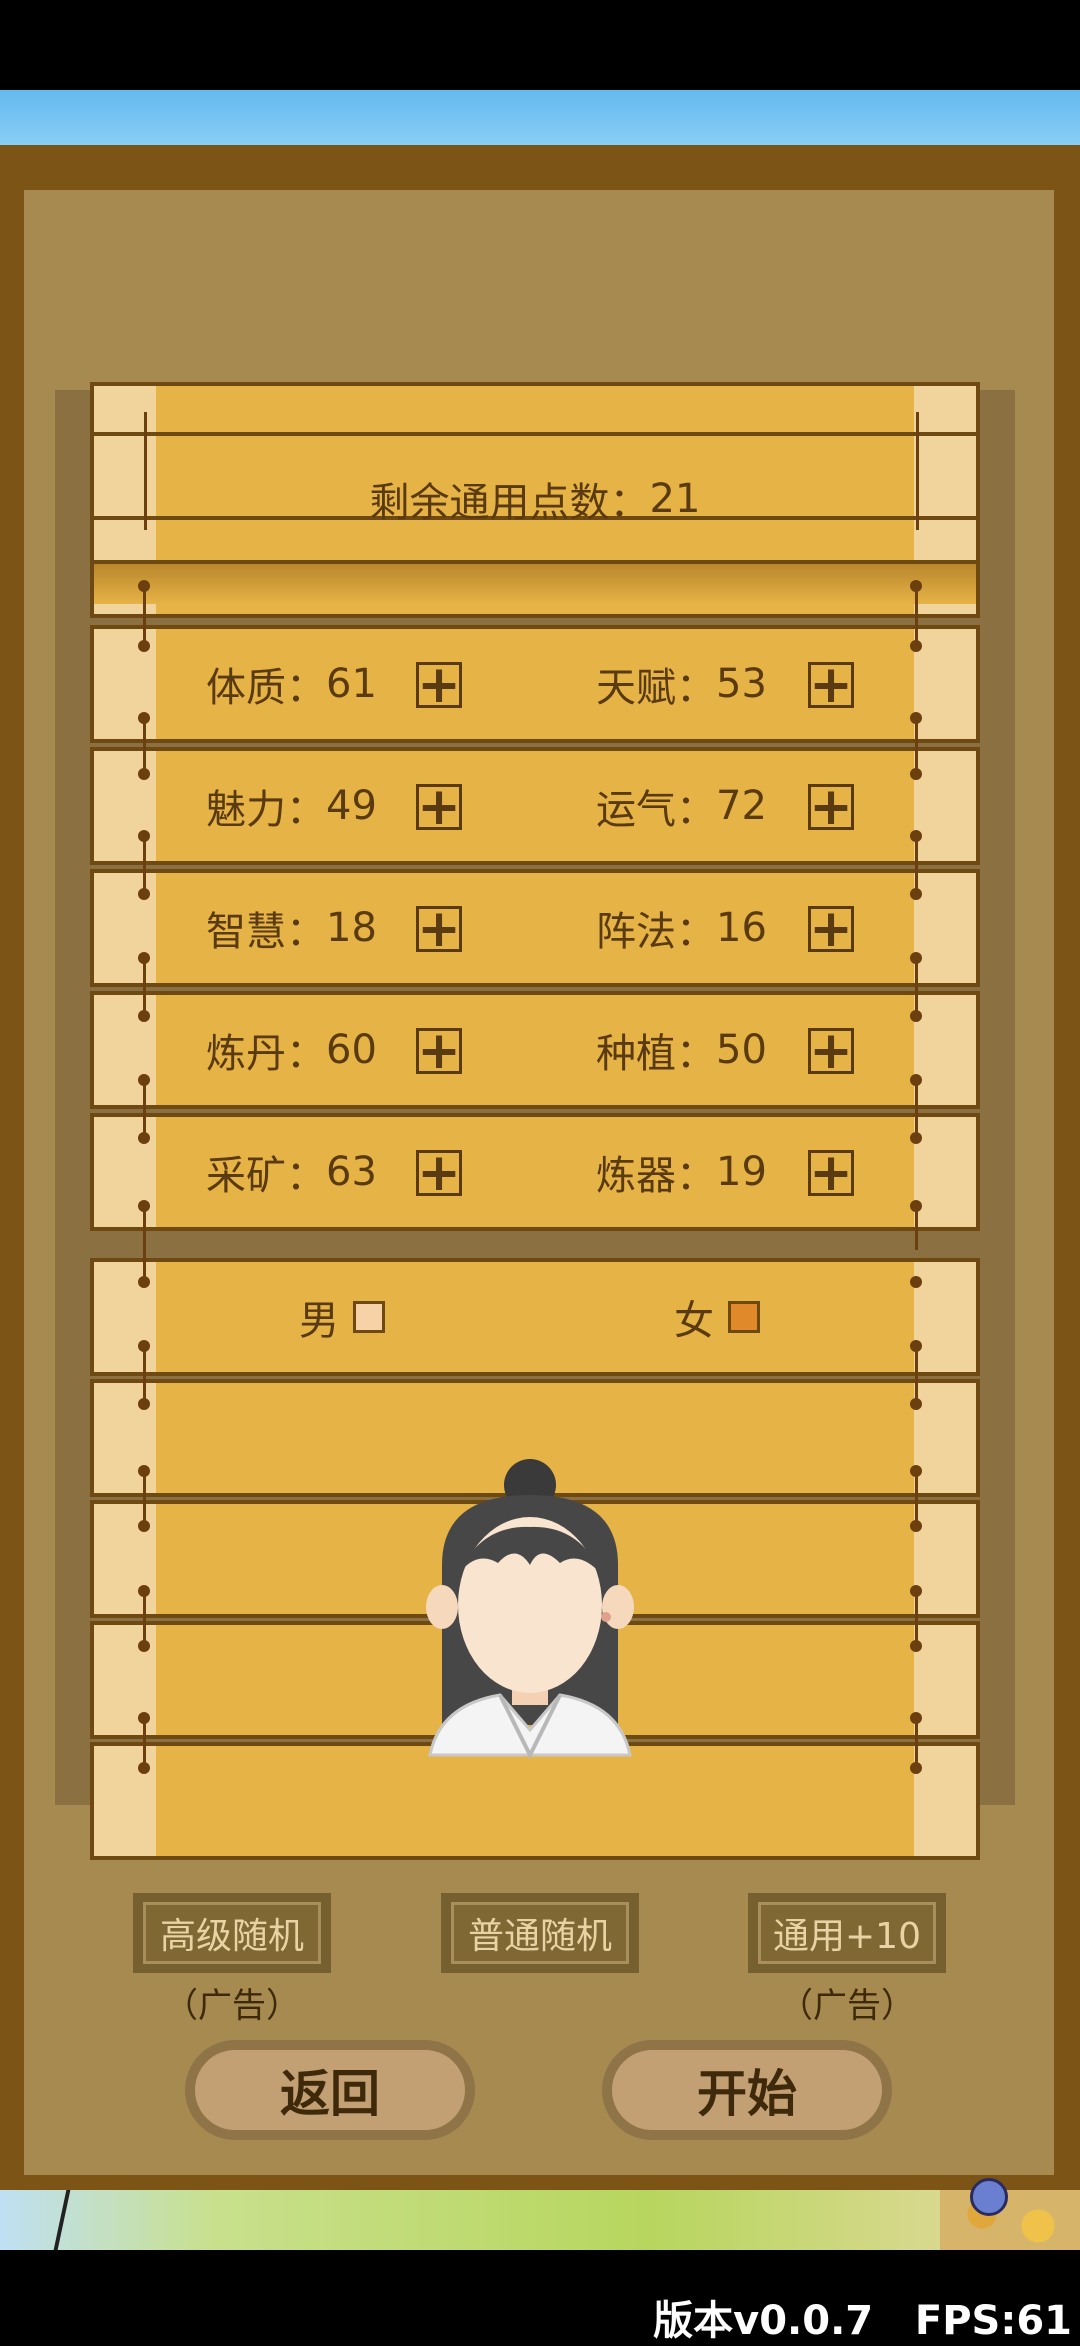  Describe the element at coordinates (540, 2214) in the screenshot. I see `ground-strip` at that location.